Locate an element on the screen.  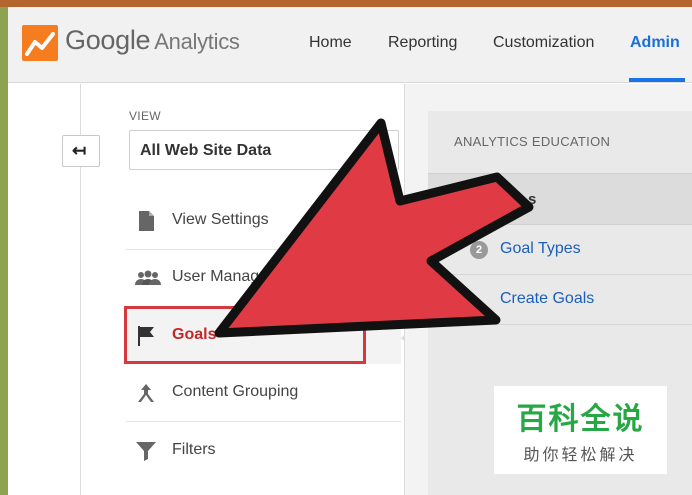
watermark: 百科全说 助你轻松解决 is located at coordinates (580, 430).